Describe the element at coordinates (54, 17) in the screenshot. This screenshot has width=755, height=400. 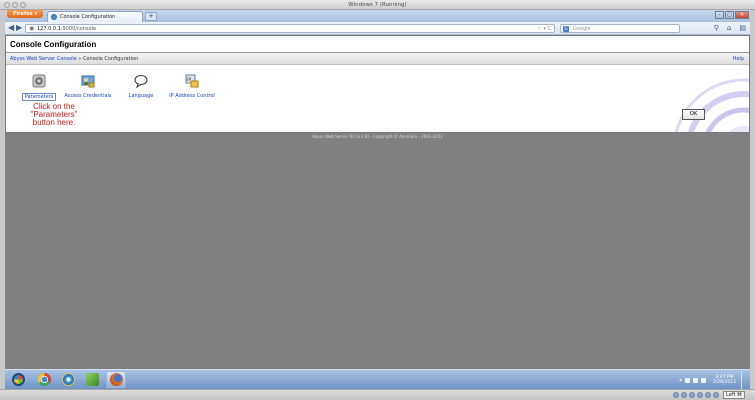
I see `favicon-icon` at that location.